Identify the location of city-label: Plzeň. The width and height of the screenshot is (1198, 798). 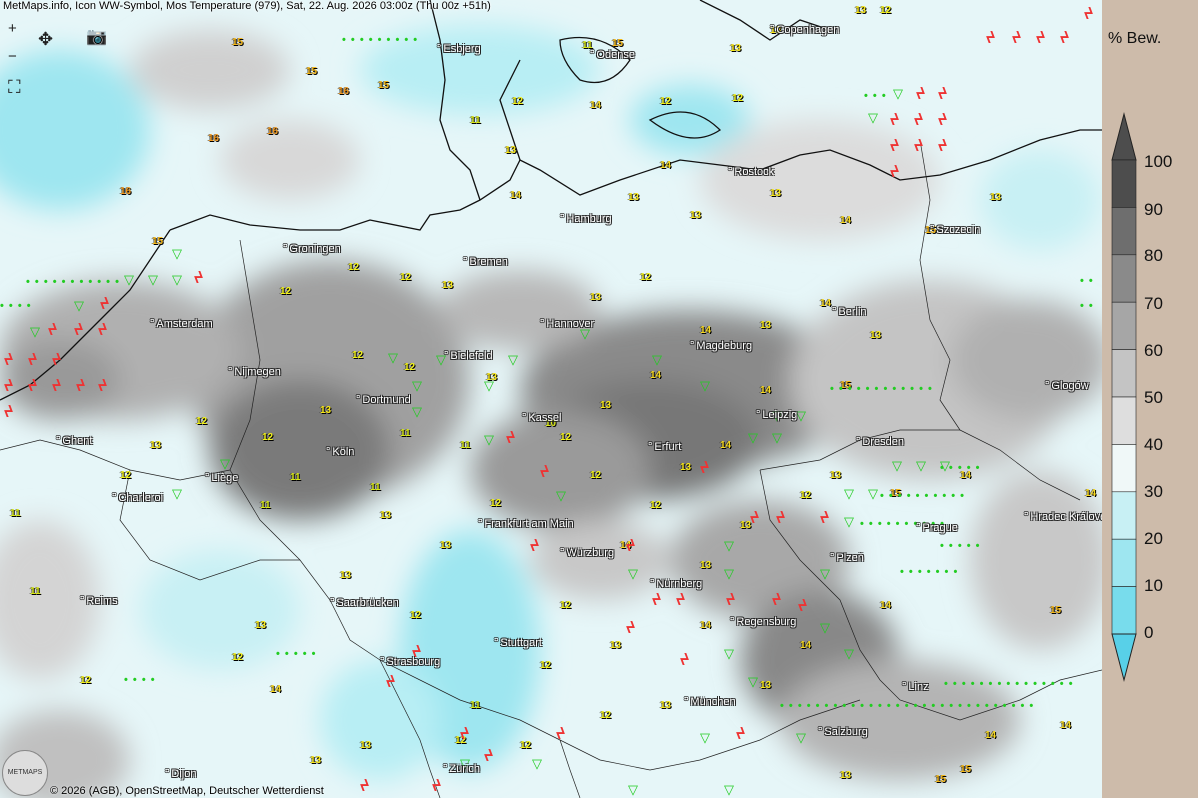
(847, 558).